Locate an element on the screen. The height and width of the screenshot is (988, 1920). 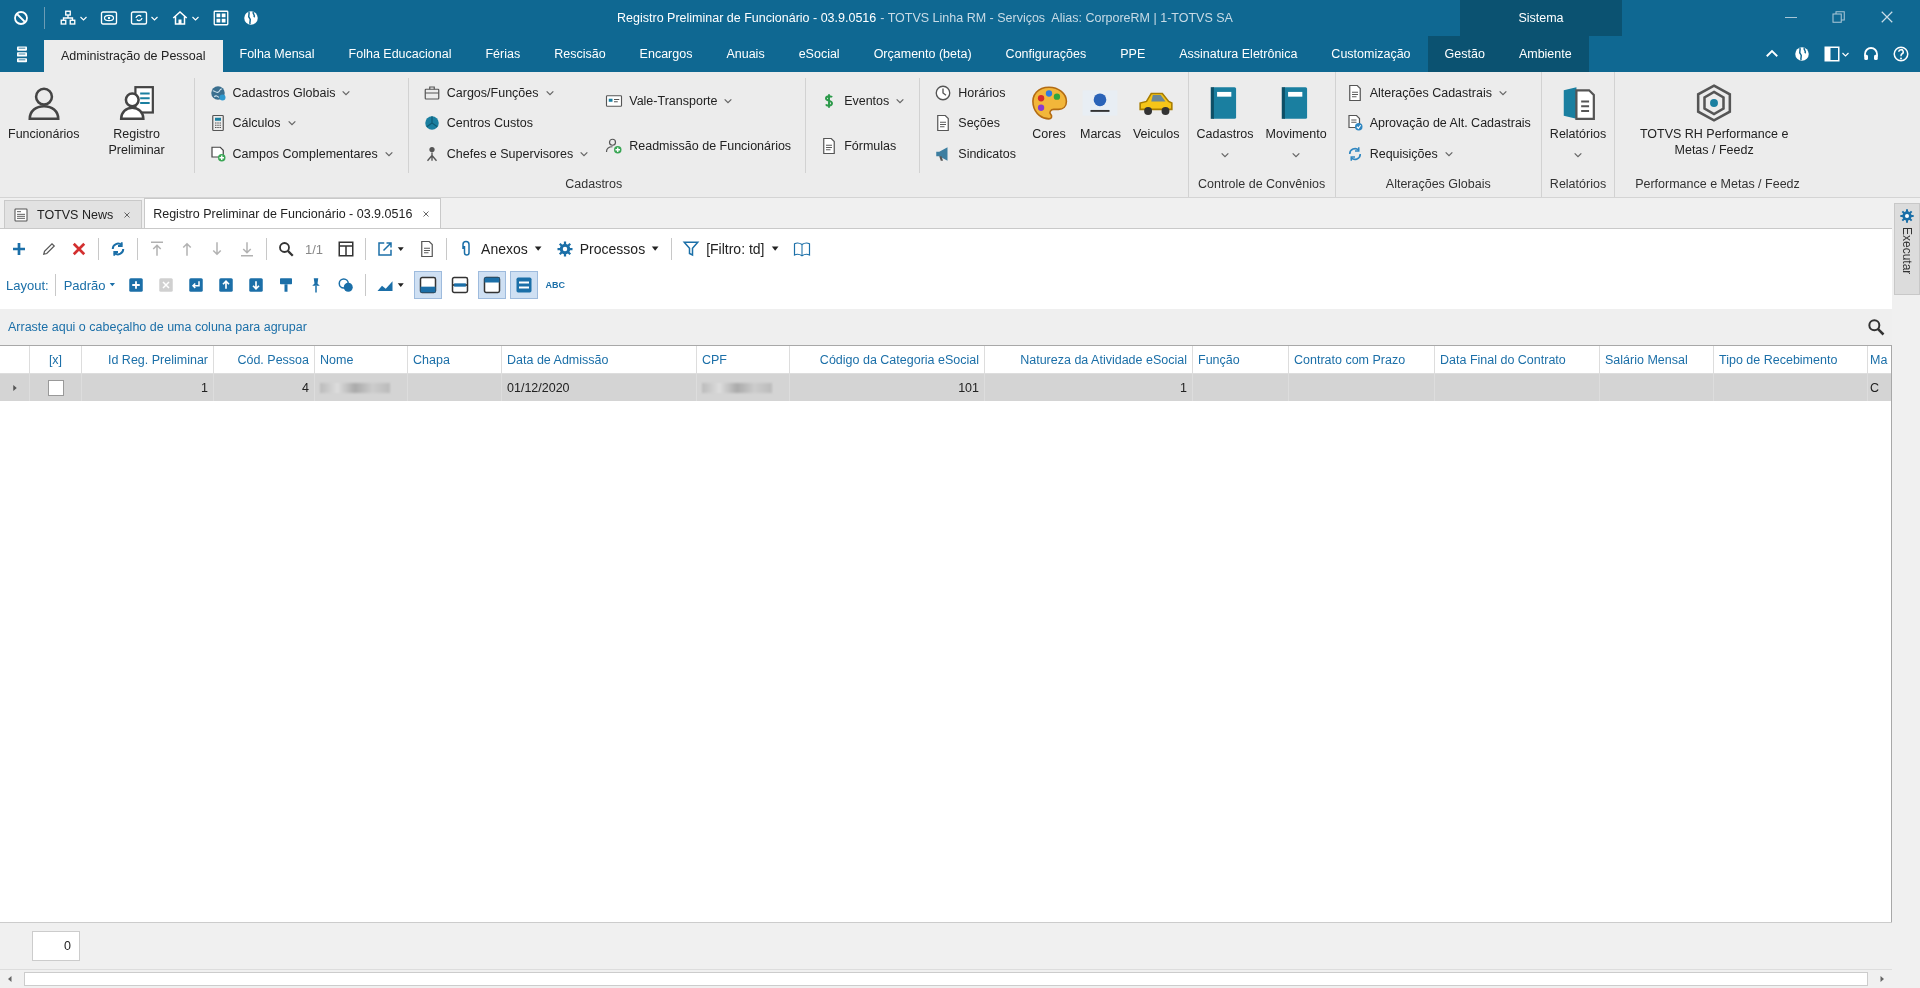
column-header: Chapa is located at coordinates (455, 359).